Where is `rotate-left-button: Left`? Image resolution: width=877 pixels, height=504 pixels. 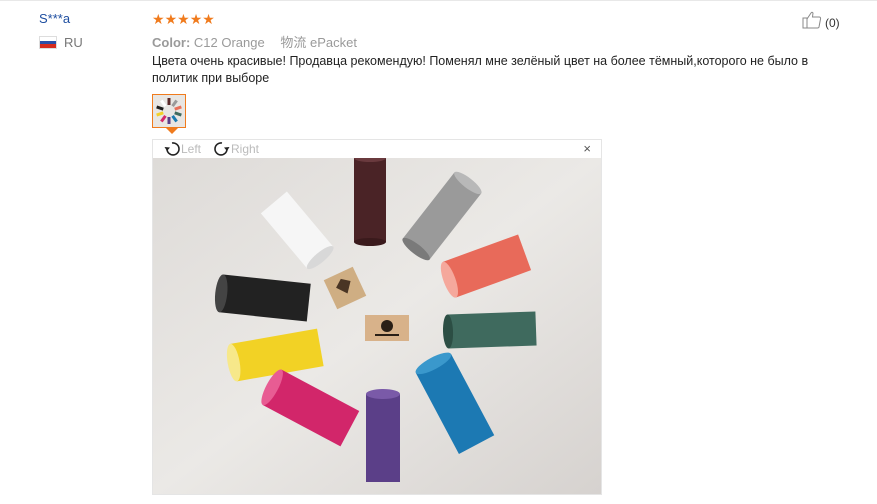 rotate-left-button: Left is located at coordinates (182, 149).